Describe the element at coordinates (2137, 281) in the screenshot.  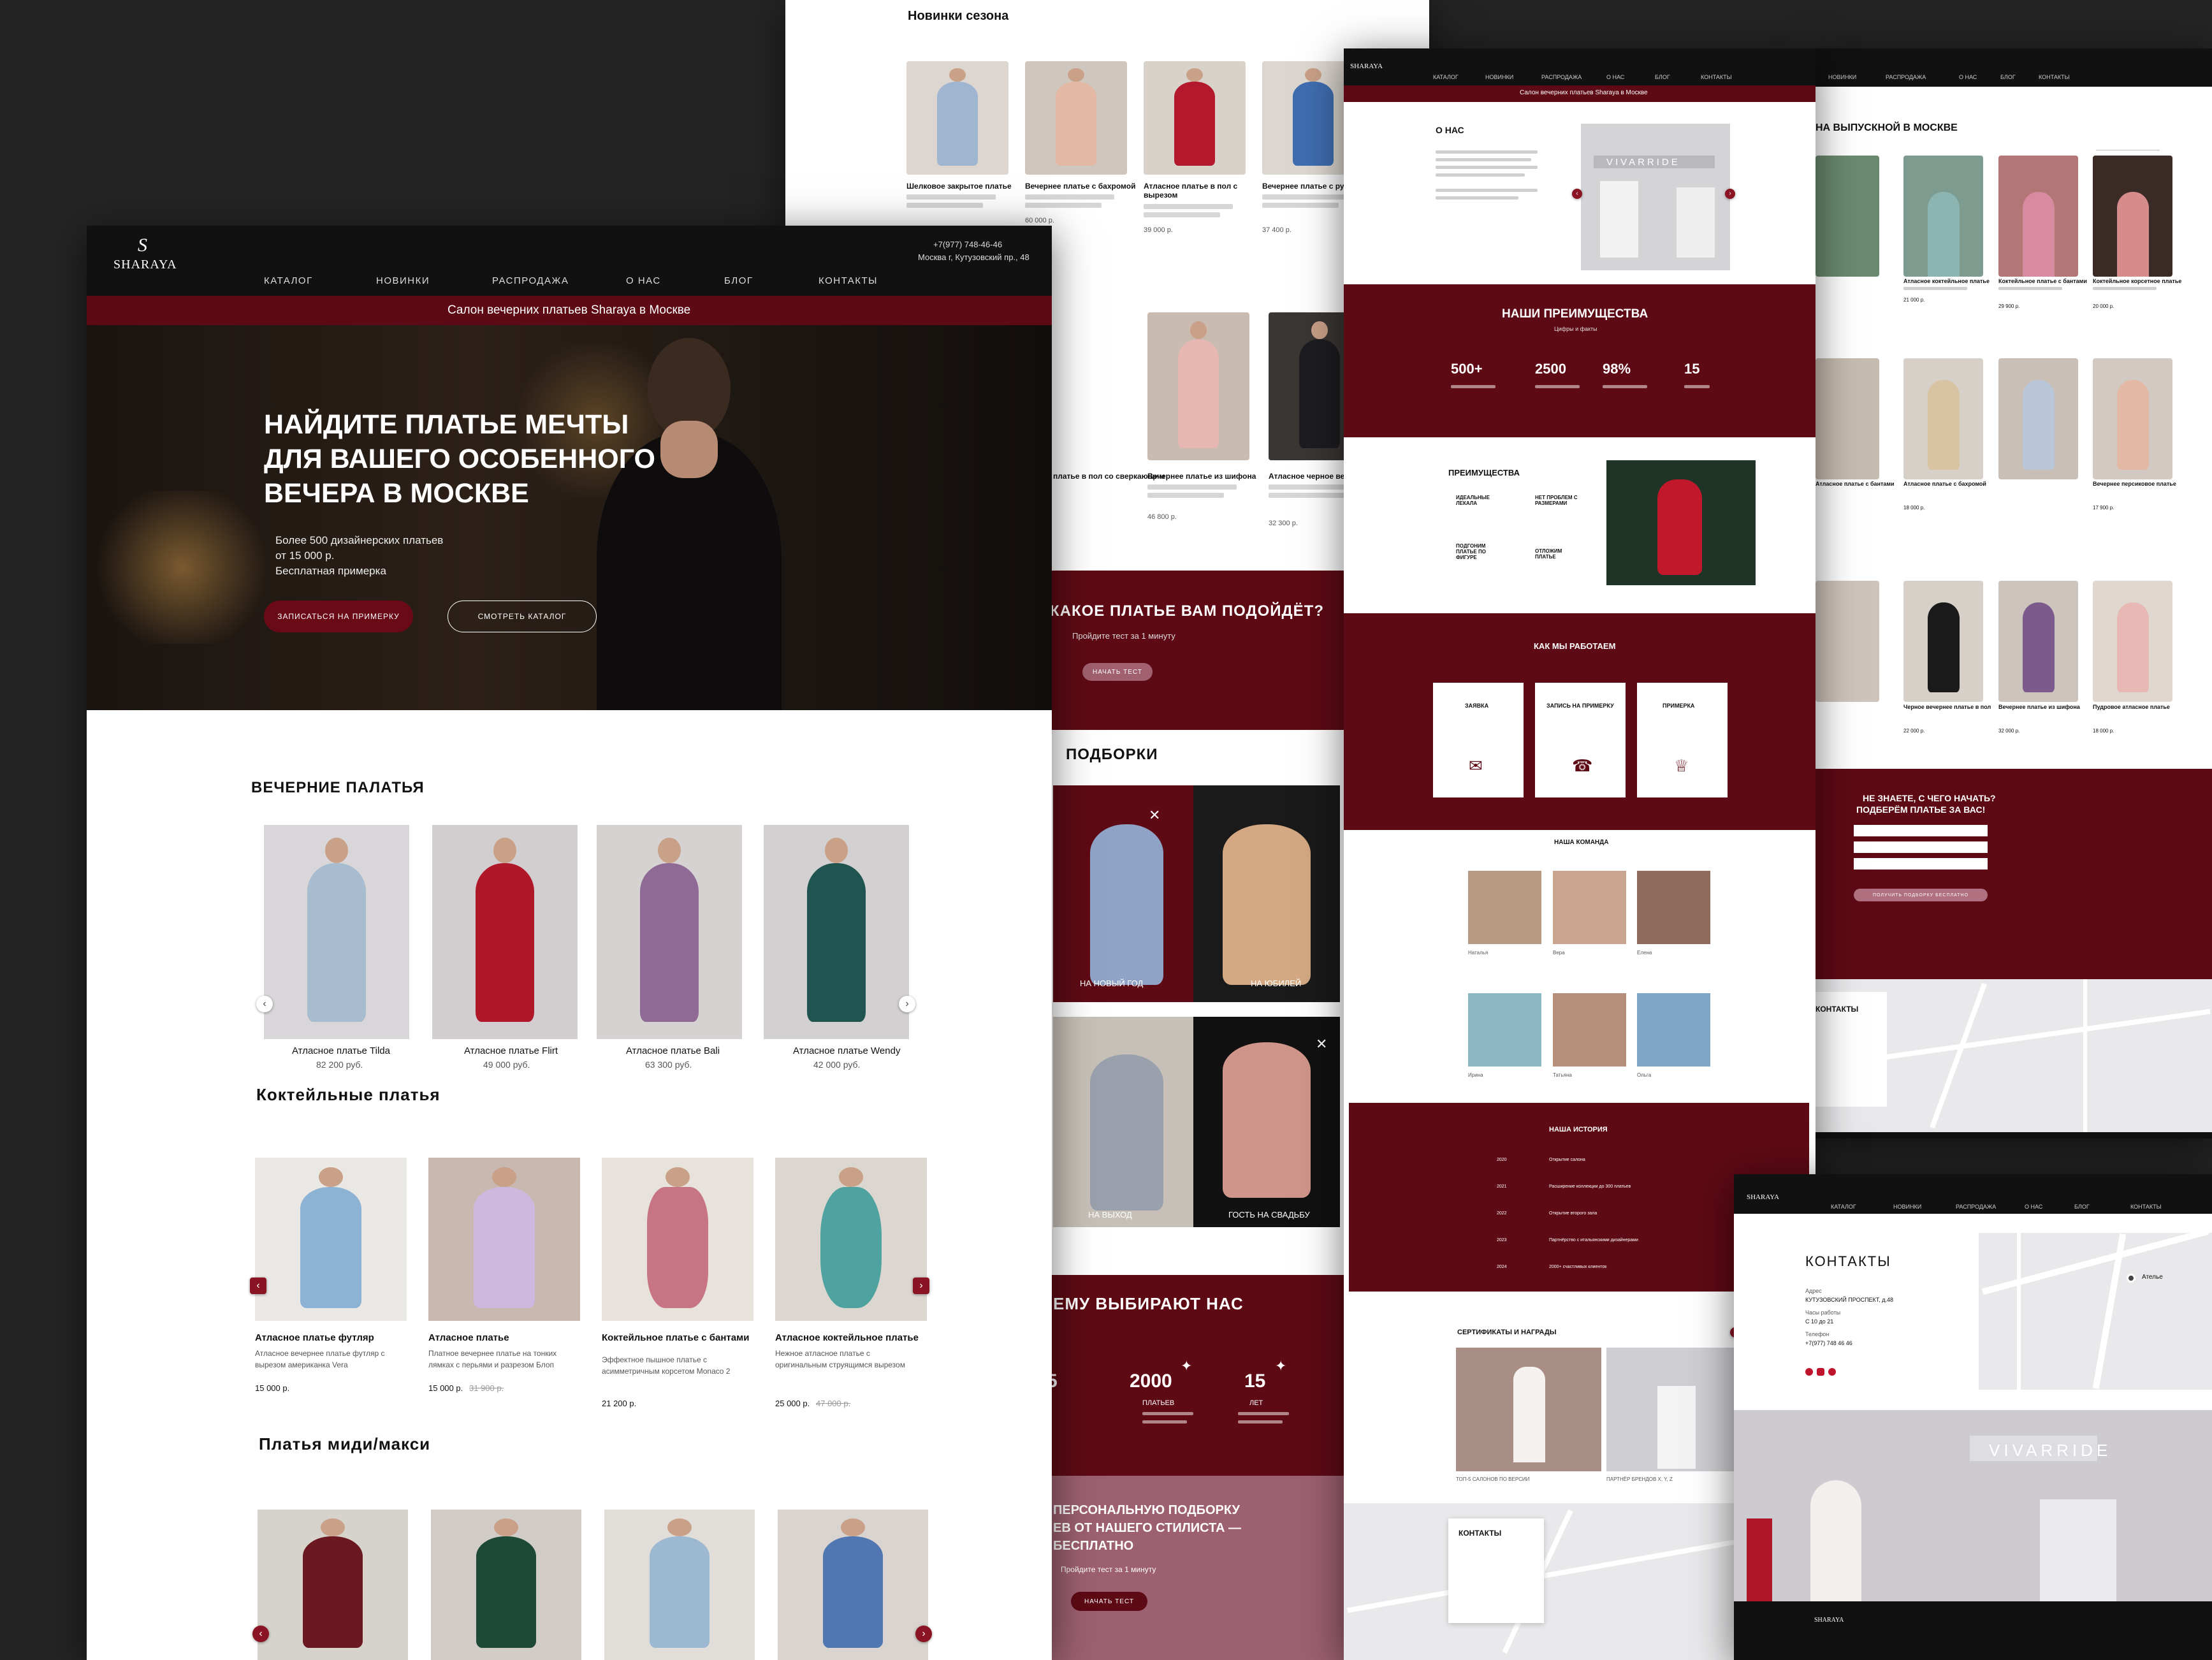
I see `product-name: Коктейльное корсетное платье` at that location.